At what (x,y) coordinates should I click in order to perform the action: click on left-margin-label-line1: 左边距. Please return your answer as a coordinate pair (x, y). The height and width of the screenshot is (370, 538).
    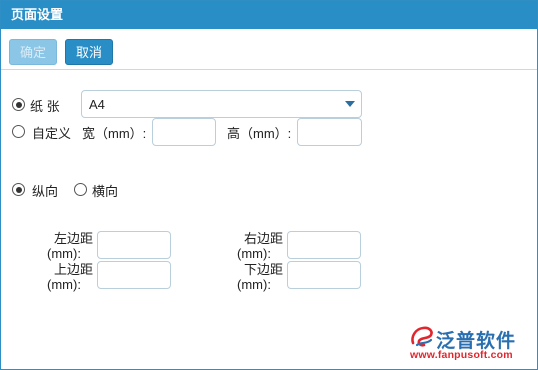
    Looking at the image, I should click on (73, 238).